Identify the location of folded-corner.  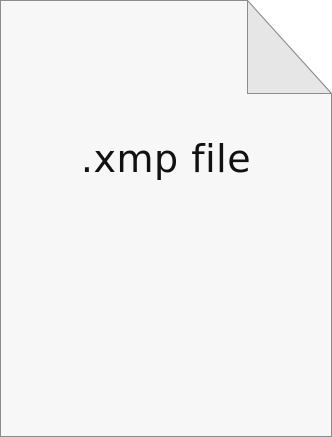
(289, 47).